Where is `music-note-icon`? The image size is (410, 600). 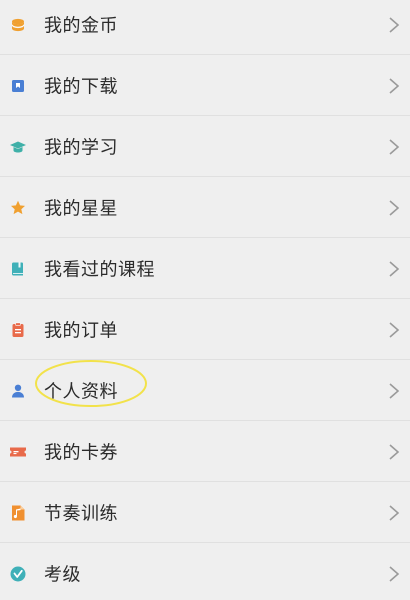
music-note-icon is located at coordinates (18, 513).